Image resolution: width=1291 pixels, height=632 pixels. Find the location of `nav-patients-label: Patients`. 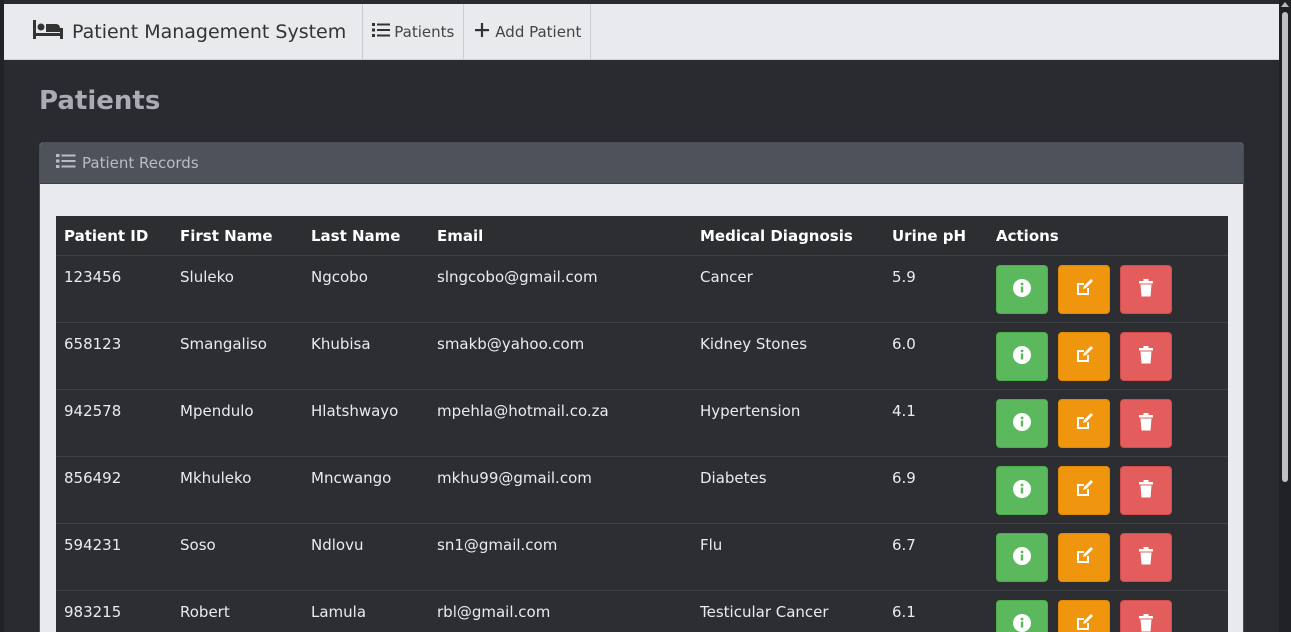

nav-patients-label: Patients is located at coordinates (424, 31).